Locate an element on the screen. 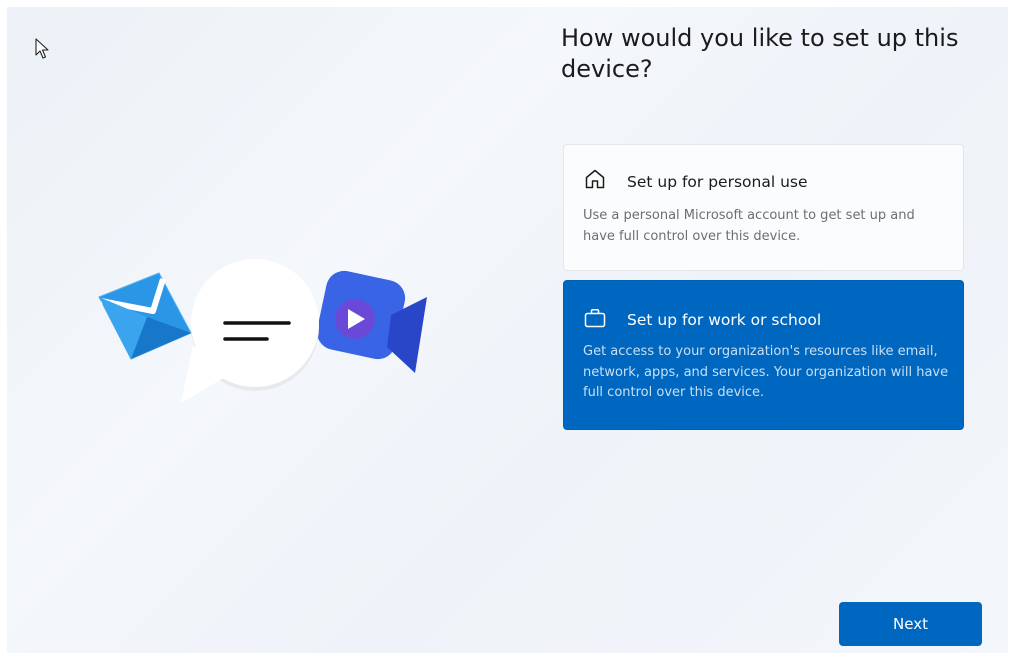  option-title: Set up for personal use is located at coordinates (717, 182).